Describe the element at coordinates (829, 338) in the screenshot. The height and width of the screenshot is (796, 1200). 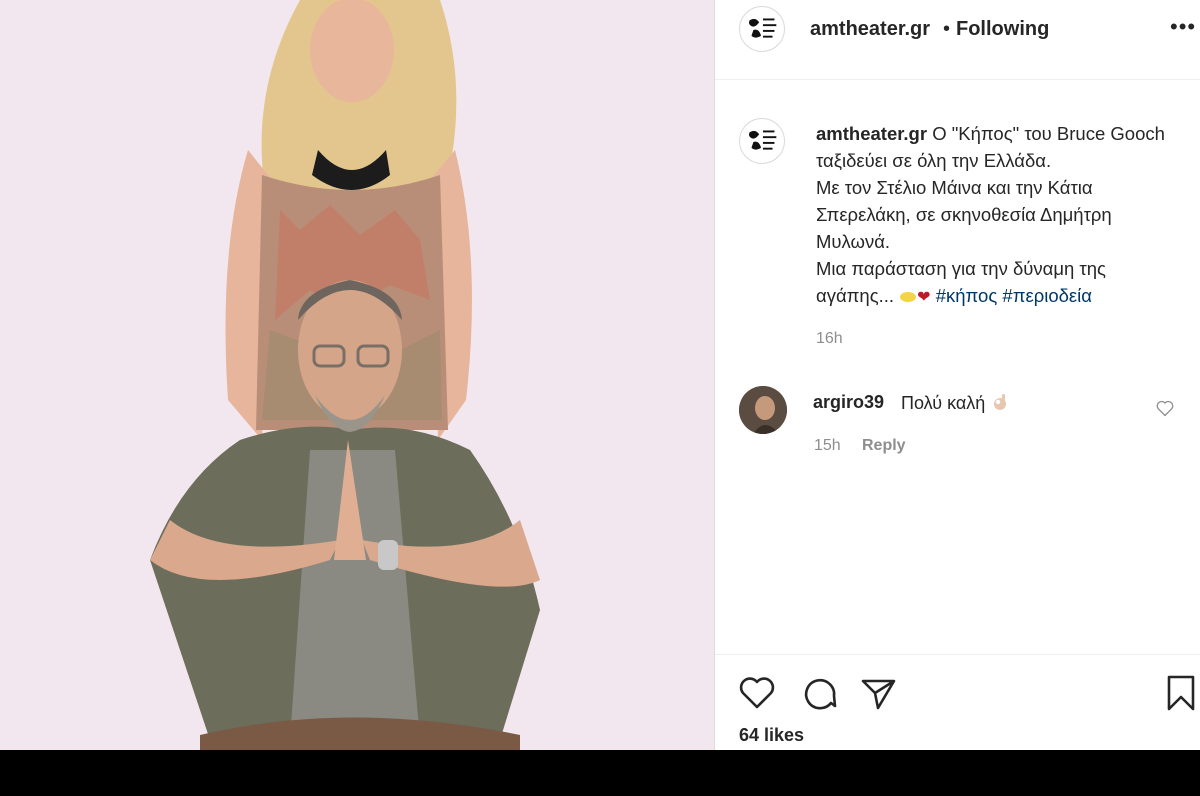
I see `caption-timestamp: 16h` at that location.